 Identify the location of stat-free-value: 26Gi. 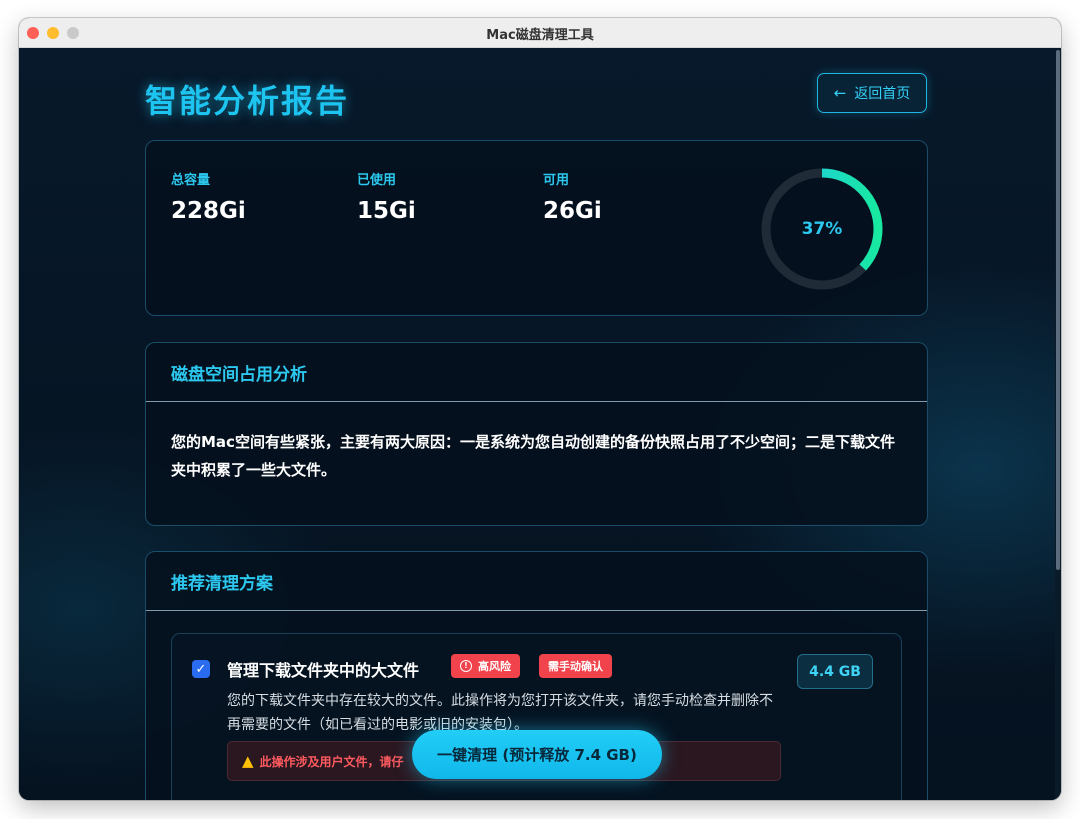
(572, 211).